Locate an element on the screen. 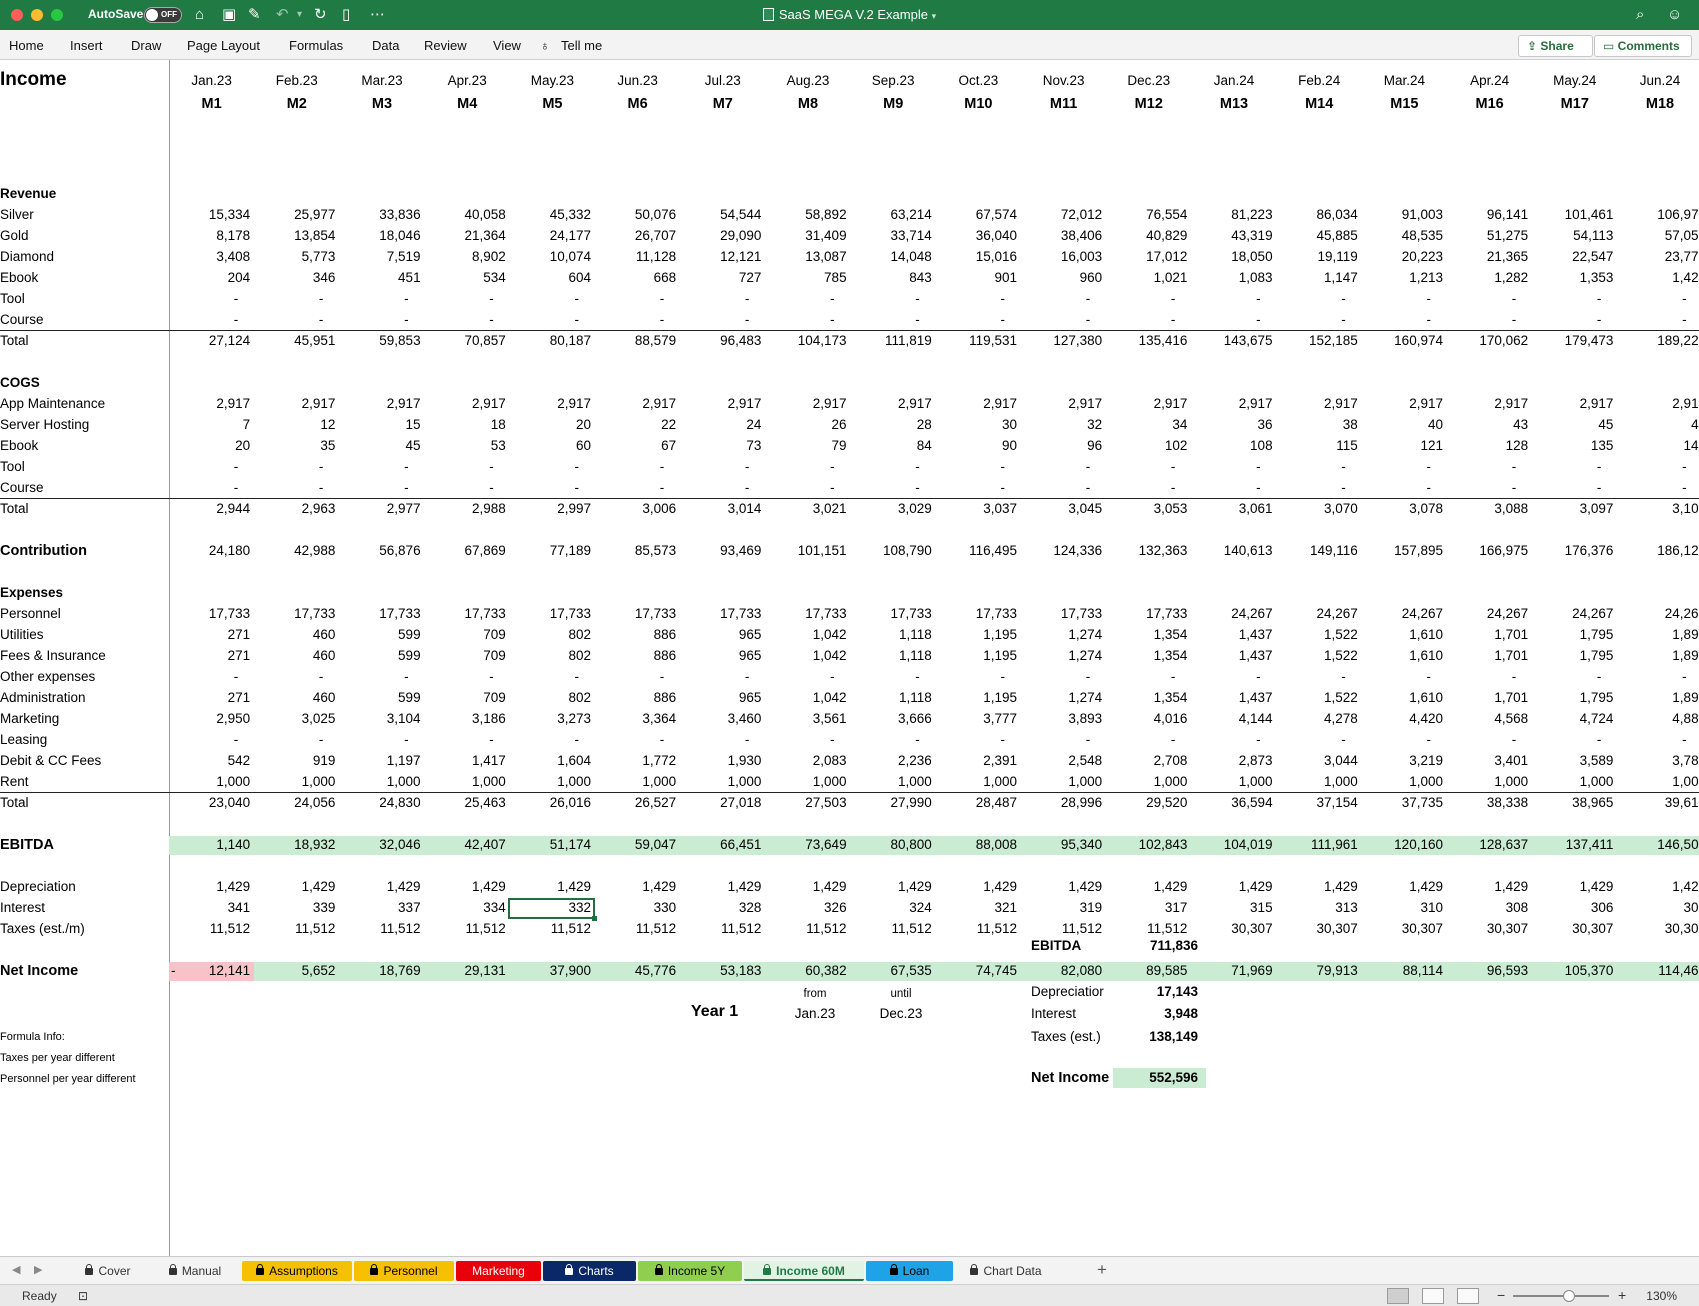 The width and height of the screenshot is (1699, 1306). value-cell: 346 is located at coordinates (295, 278).